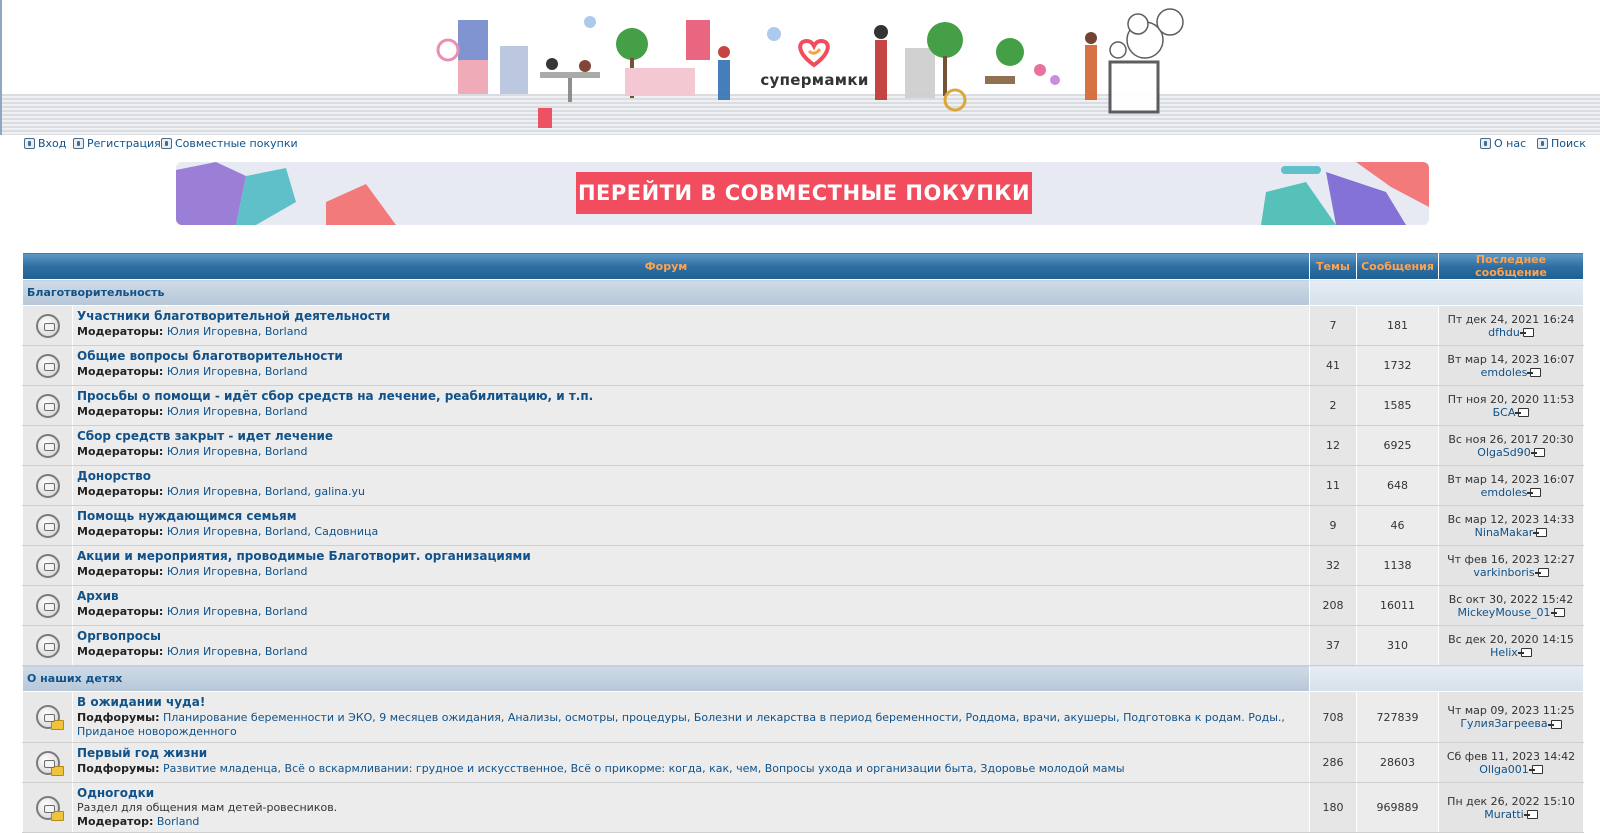 The image size is (1600, 833). Describe the element at coordinates (691, 516) in the screenshot. I see `forum-title-link: Помощь нуждающимся семьям` at that location.